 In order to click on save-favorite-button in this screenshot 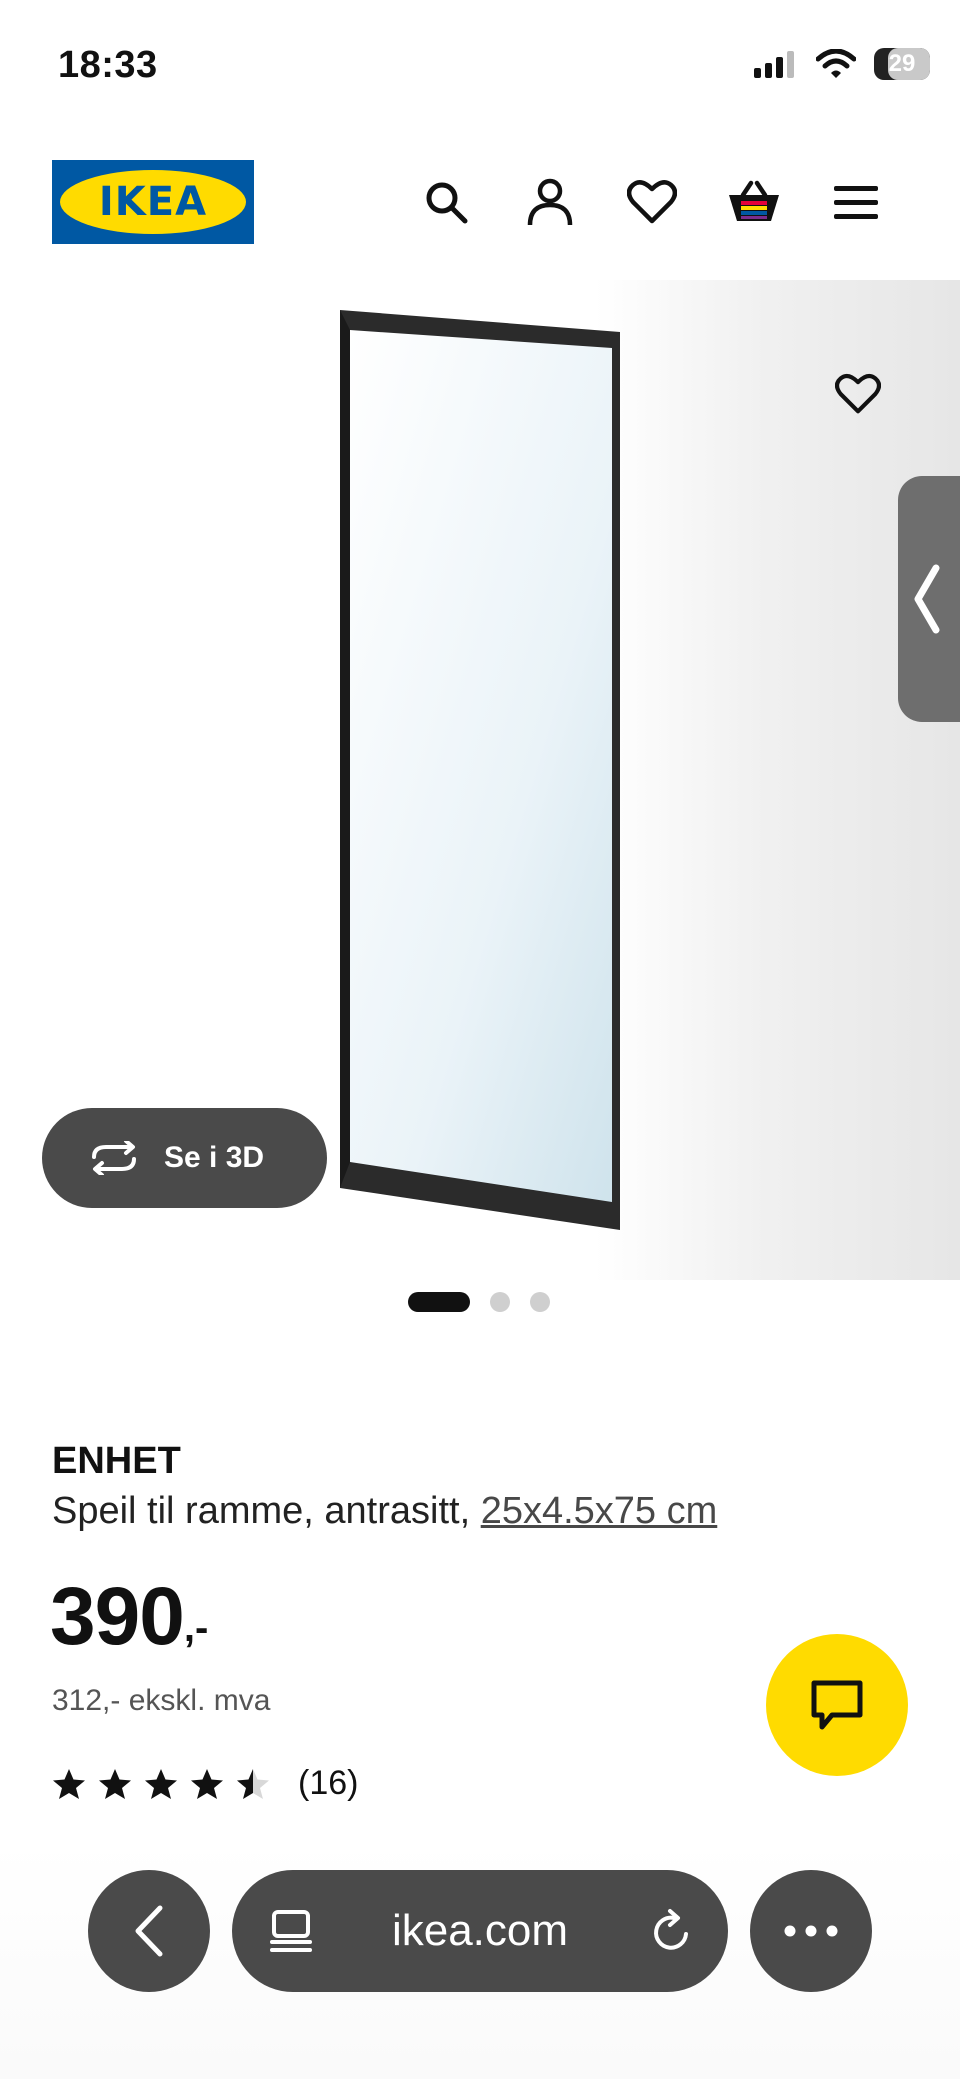, I will do `click(858, 394)`.